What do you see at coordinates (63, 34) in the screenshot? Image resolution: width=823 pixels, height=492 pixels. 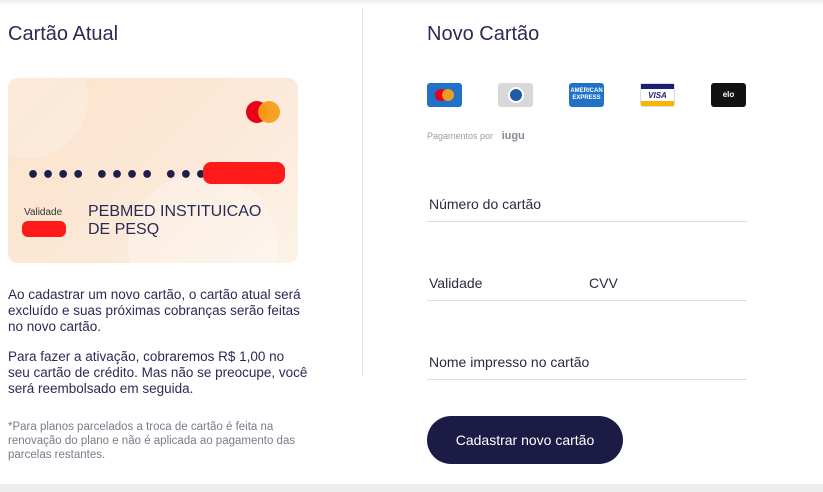 I see `current-card-title: Cartão Atual` at bounding box center [63, 34].